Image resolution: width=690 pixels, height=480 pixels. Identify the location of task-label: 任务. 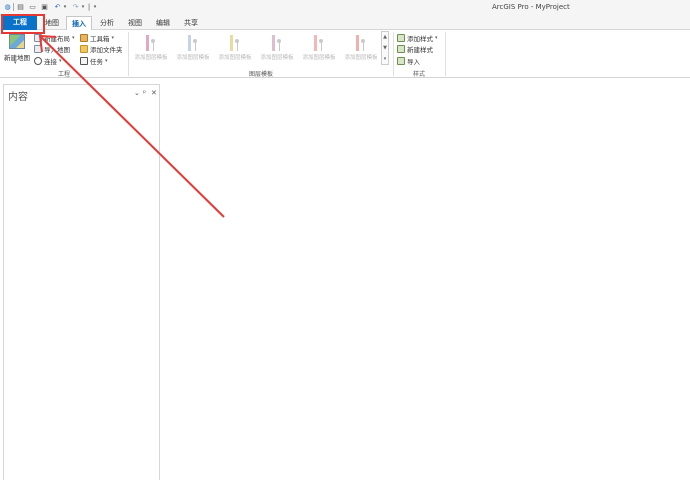
(96, 62).